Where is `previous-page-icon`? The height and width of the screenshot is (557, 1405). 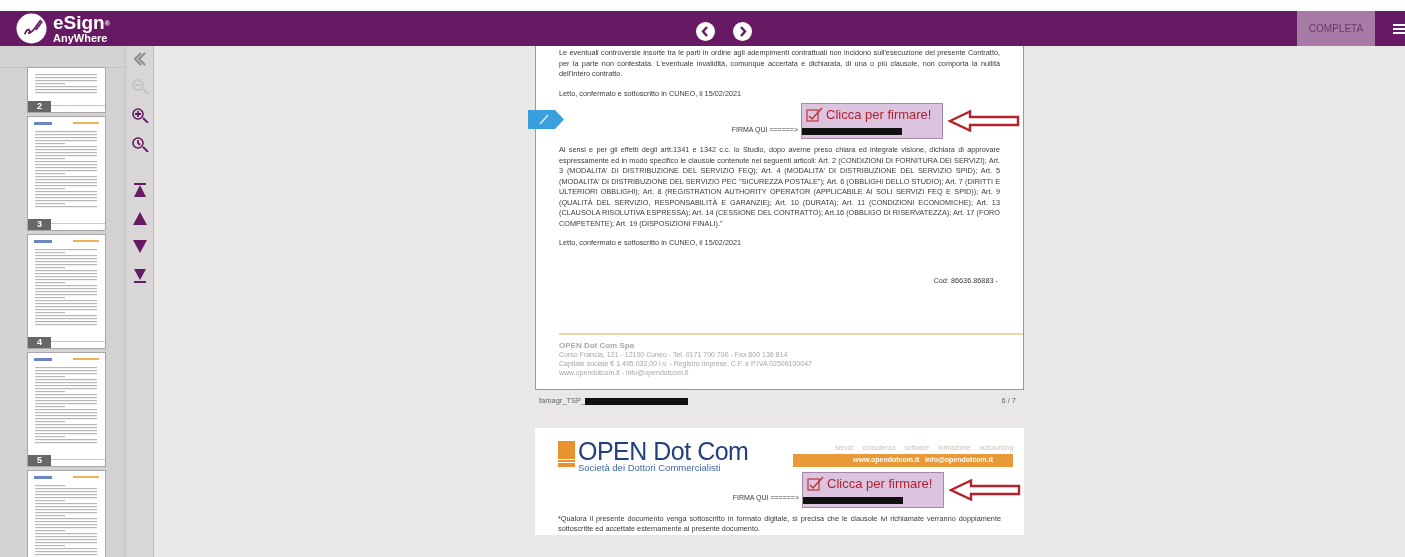
previous-page-icon is located at coordinates (139, 218).